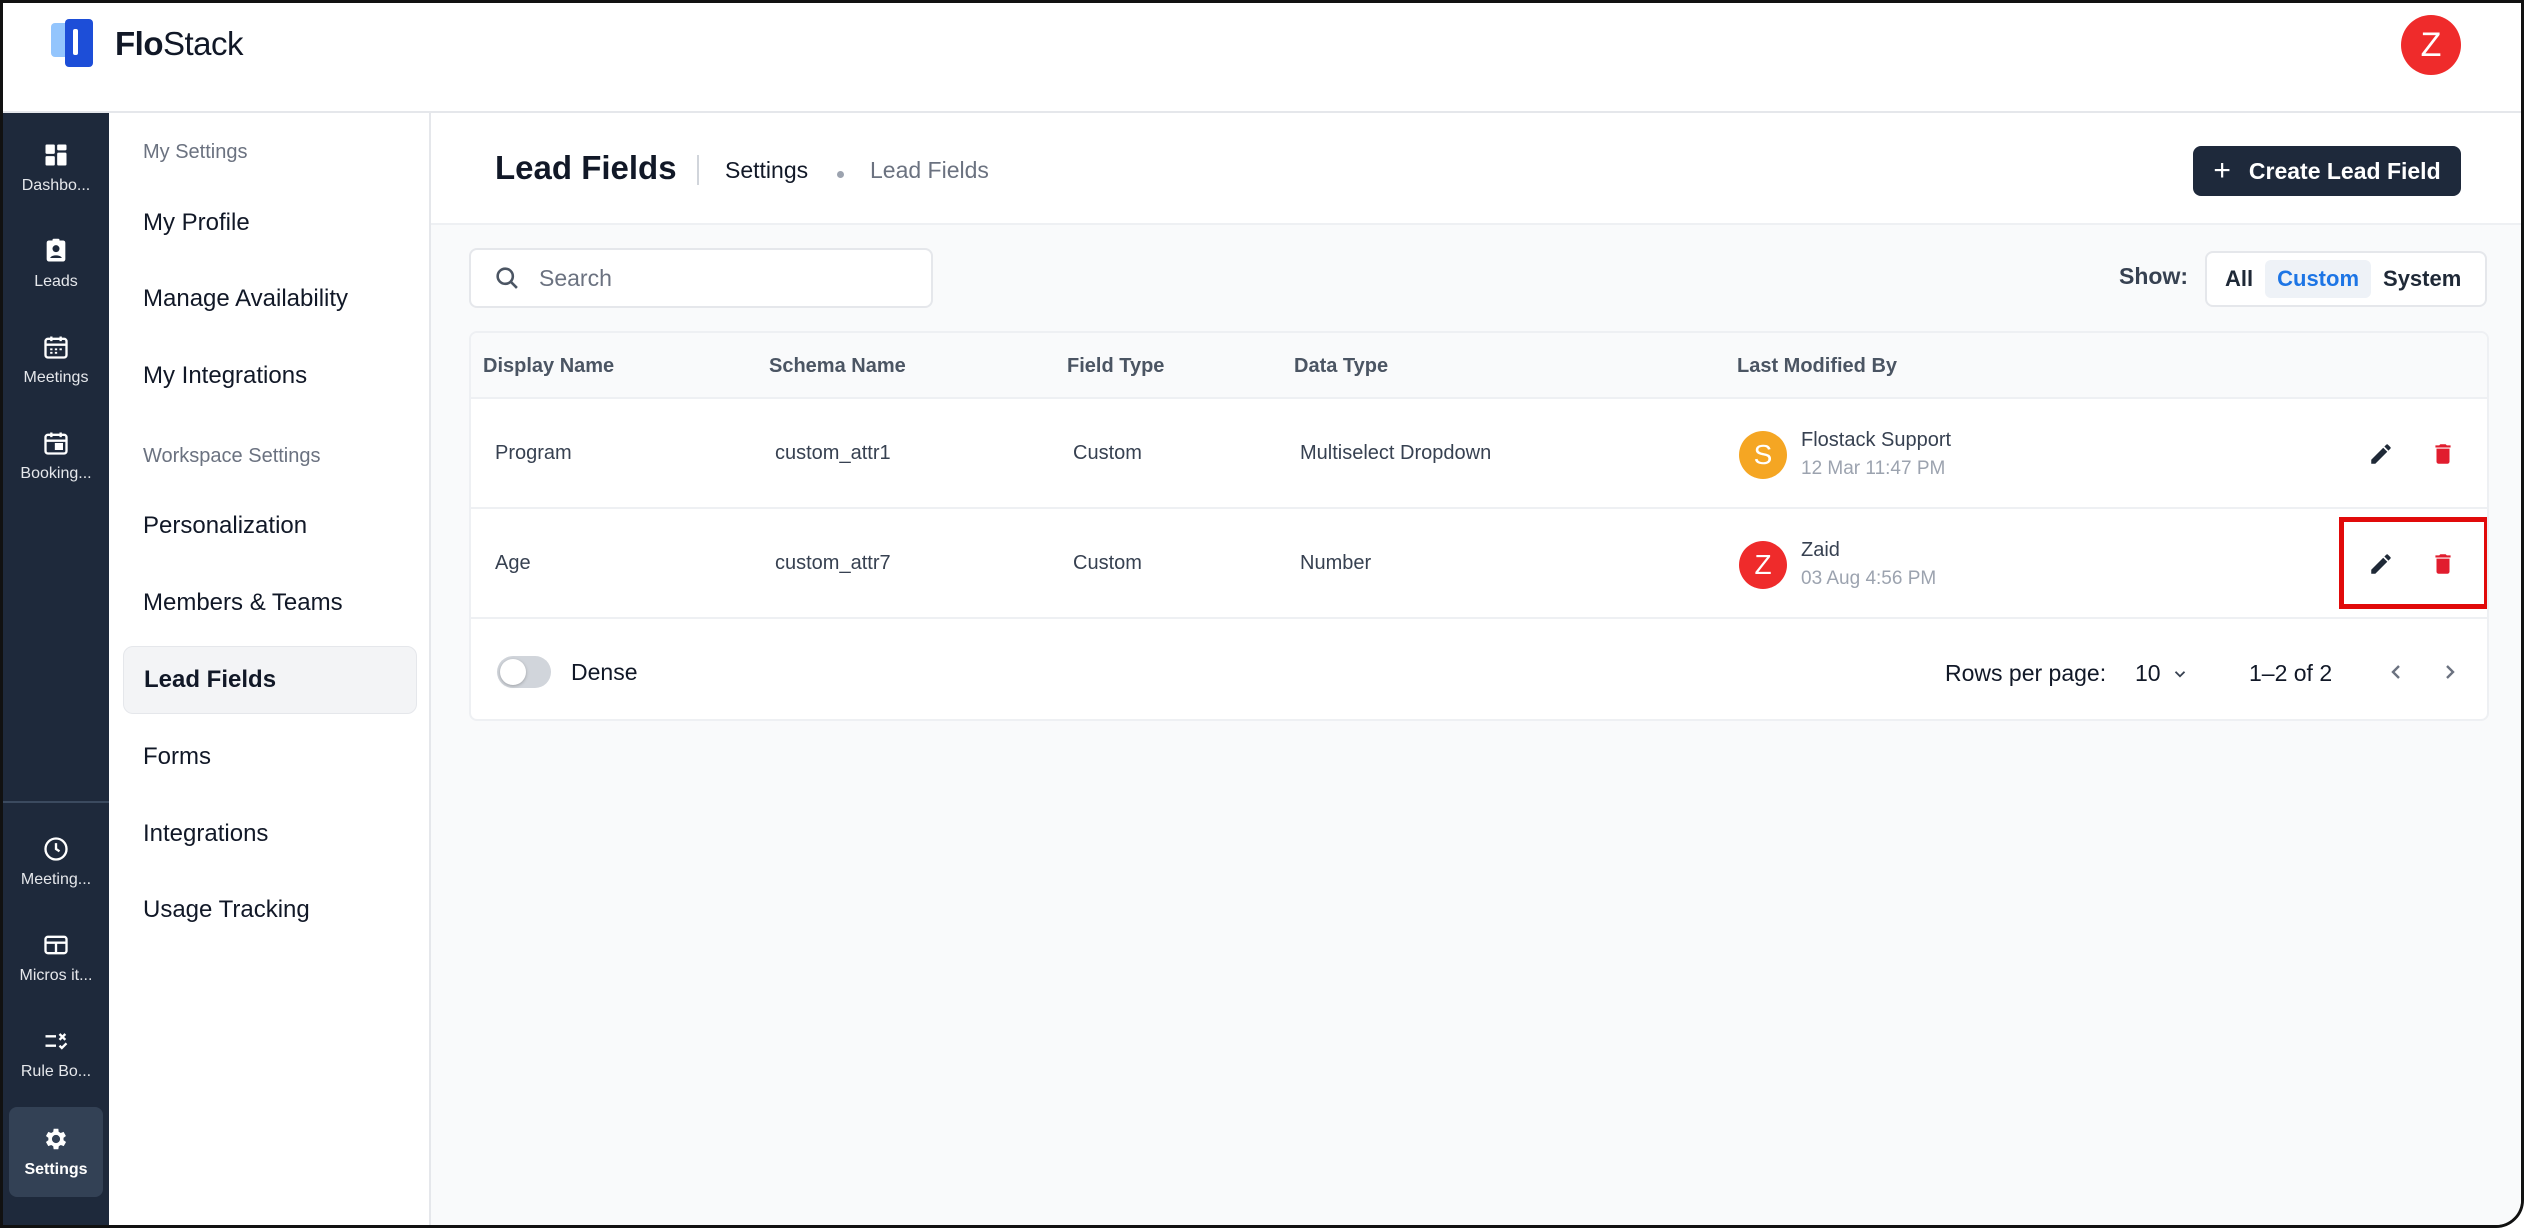 The image size is (2524, 1228). Describe the element at coordinates (56, 1152) in the screenshot. I see `rail-item-settings: Settings` at that location.